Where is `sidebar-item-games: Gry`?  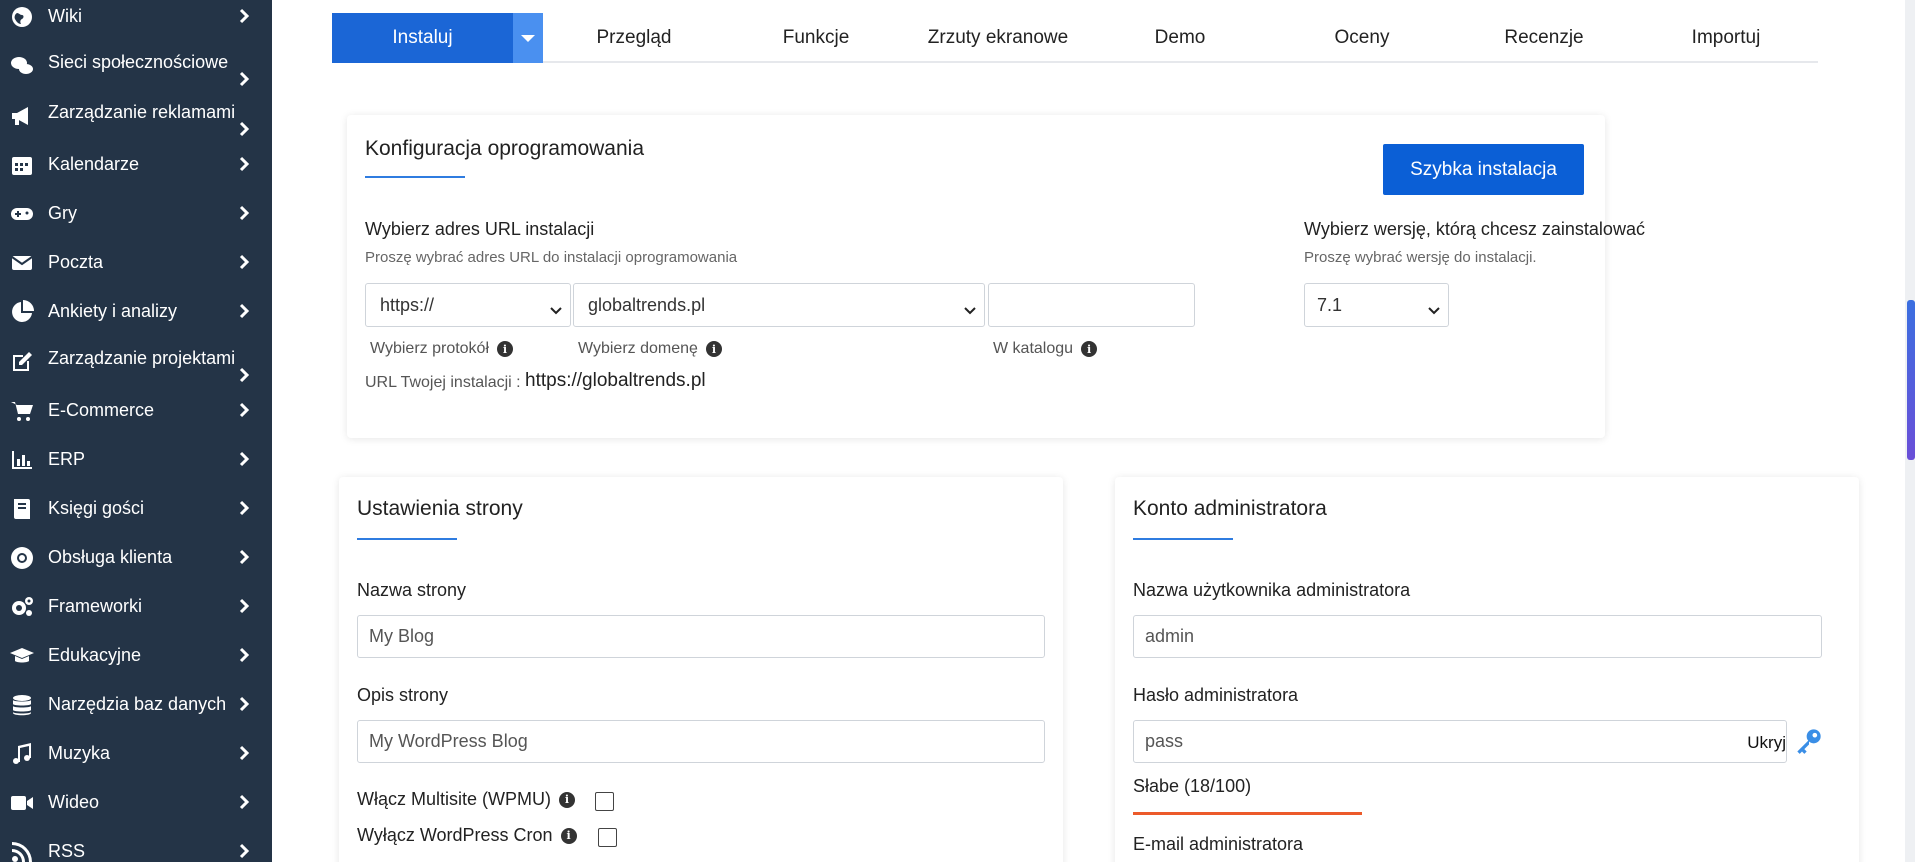
sidebar-item-games: Gry is located at coordinates (136, 213).